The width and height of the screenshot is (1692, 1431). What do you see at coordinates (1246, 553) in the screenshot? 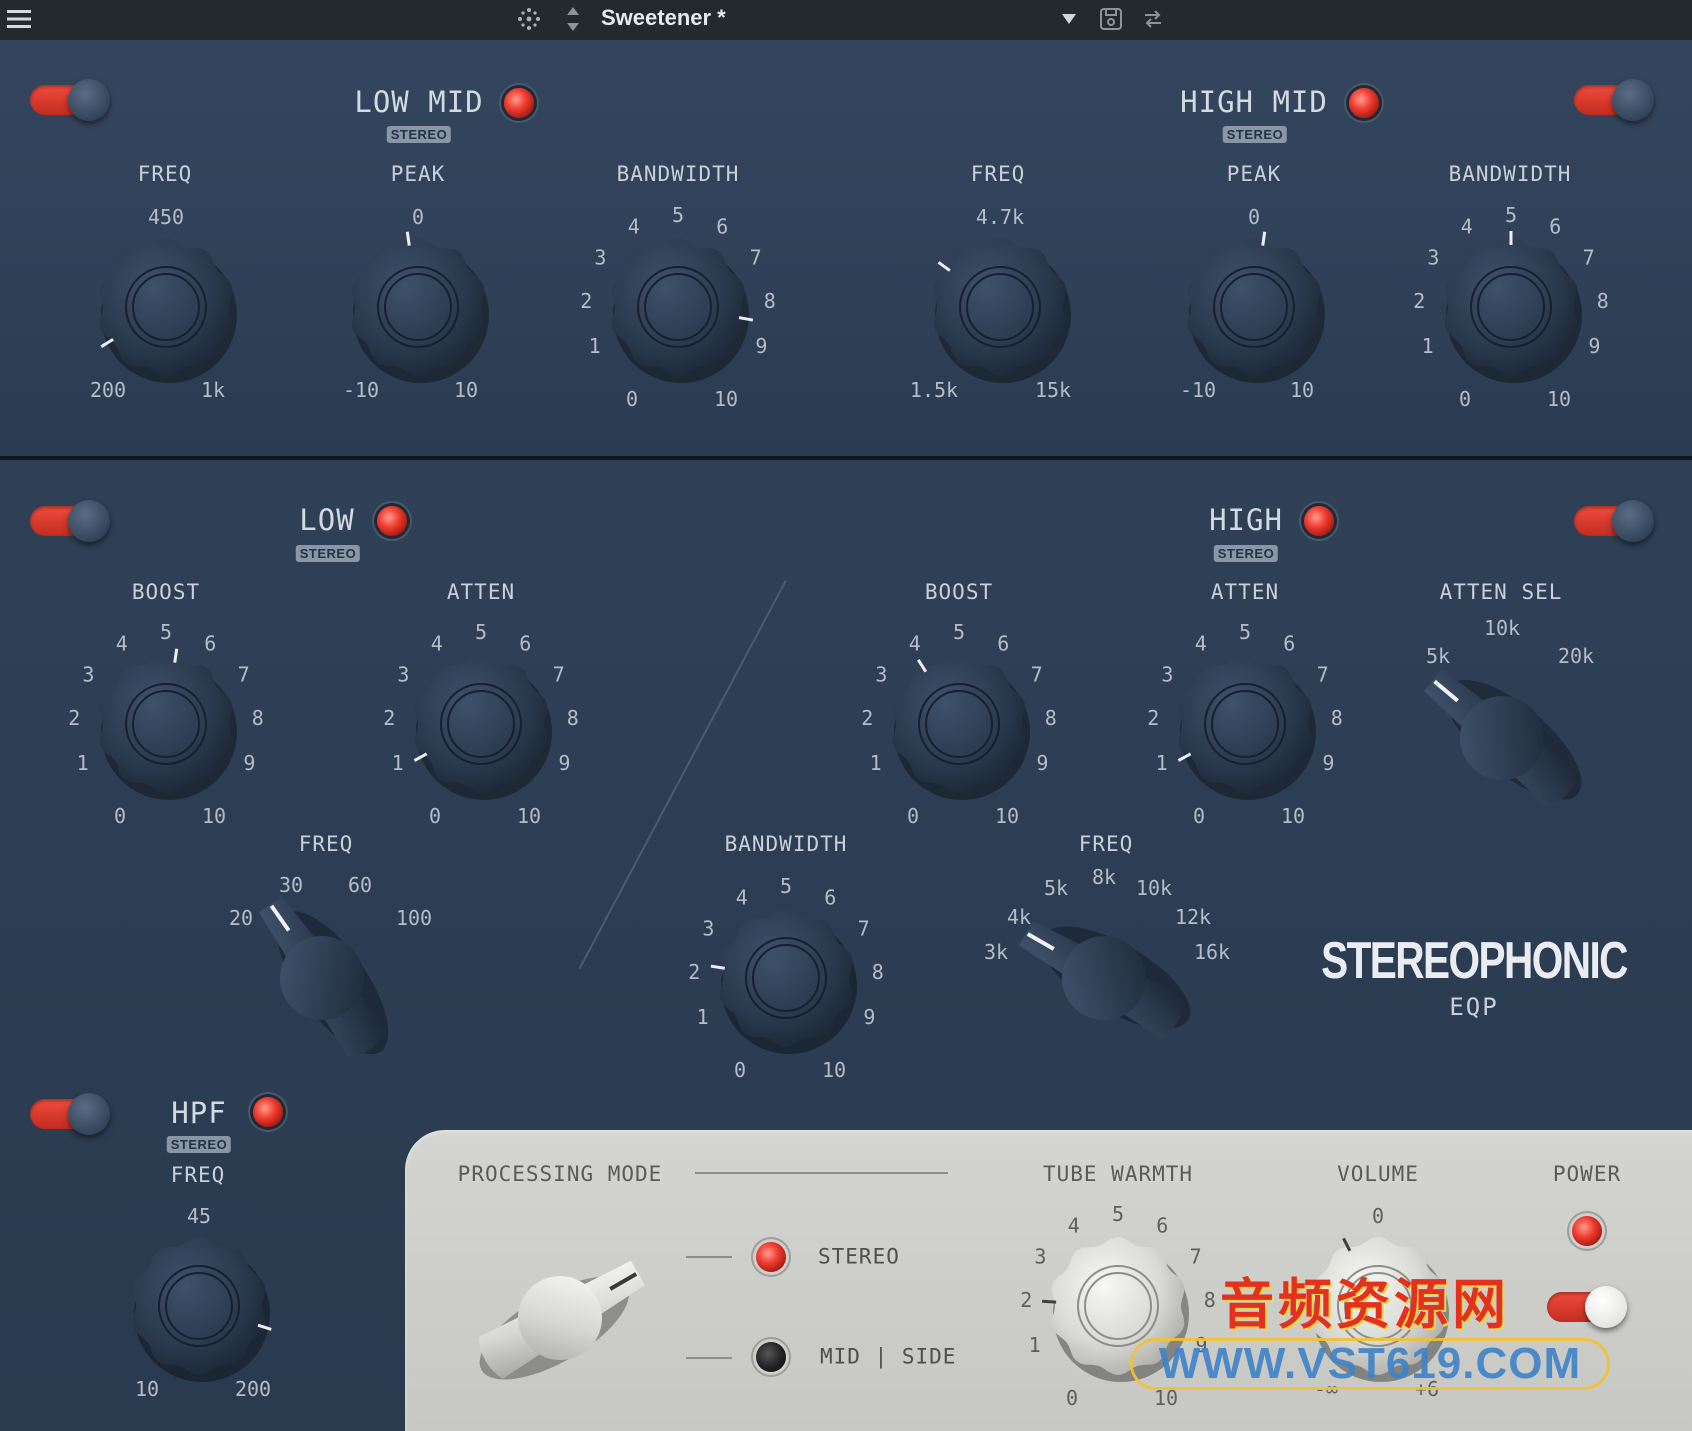
I see `high-stereo-badge: STEREO` at bounding box center [1246, 553].